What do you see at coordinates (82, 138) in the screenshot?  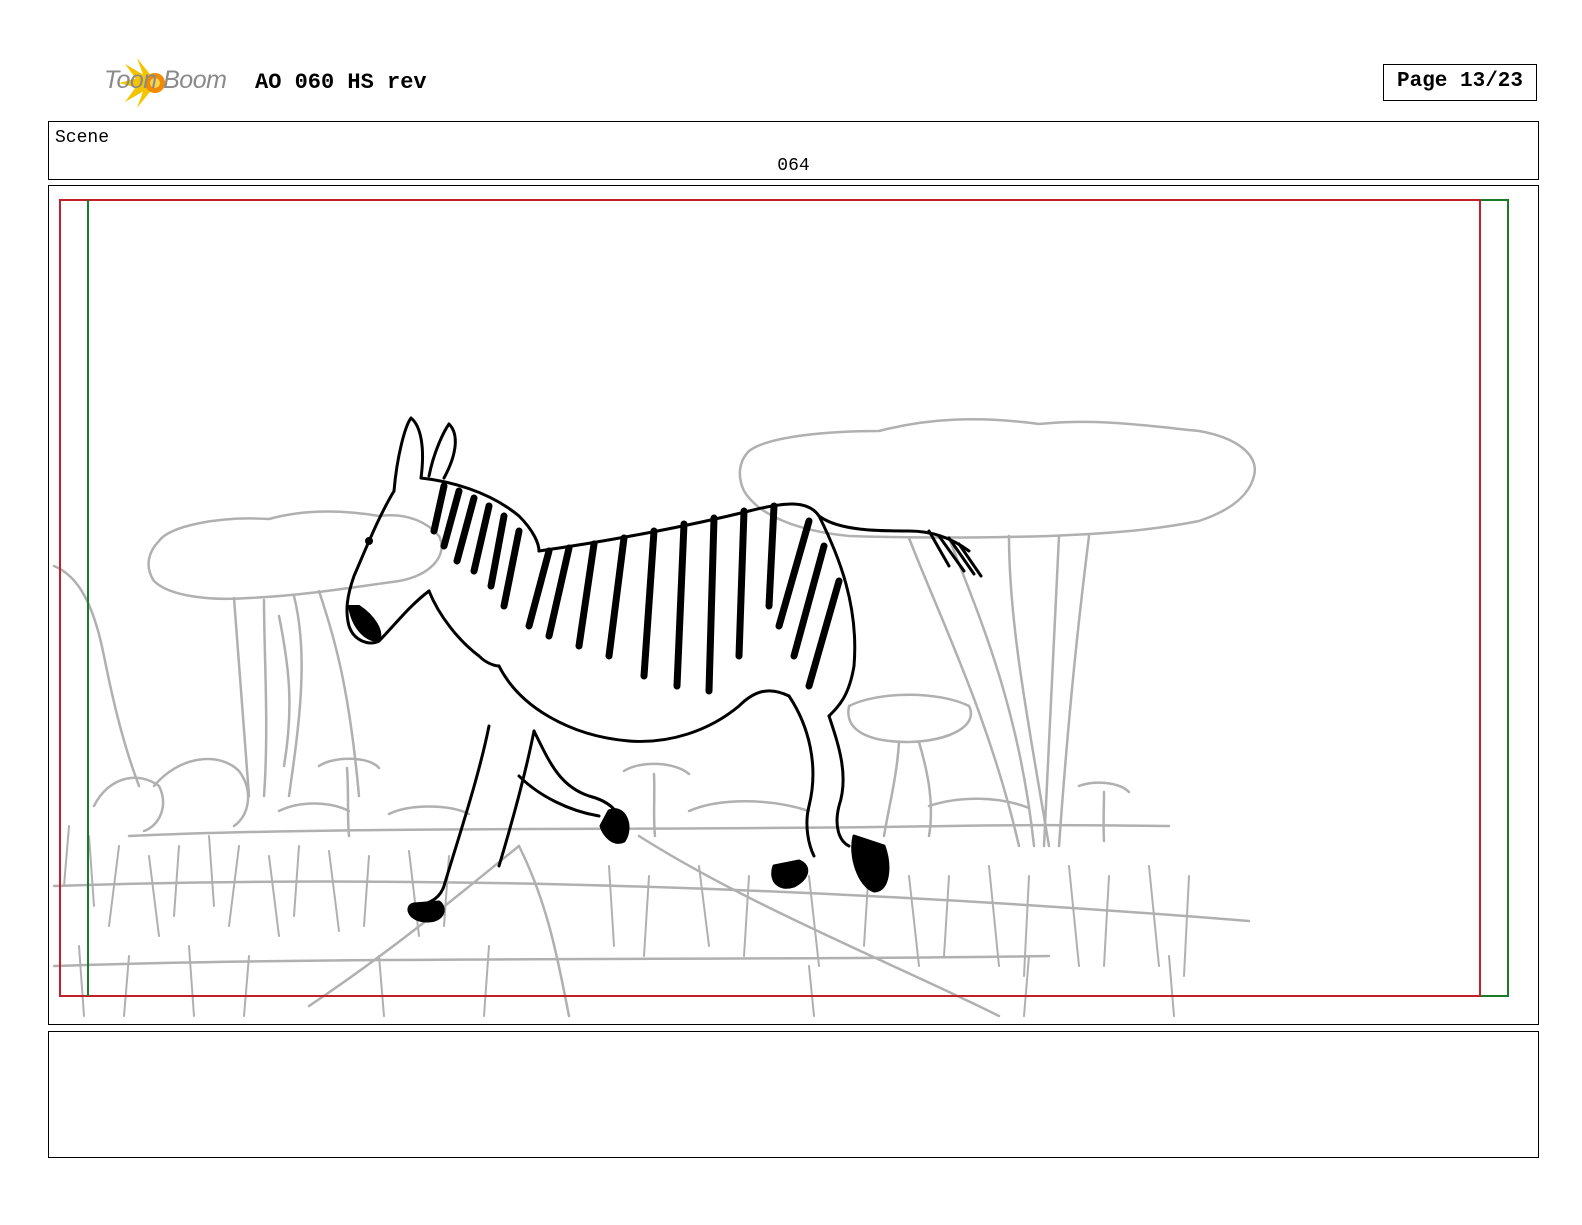 I see `scene-label: Scene` at bounding box center [82, 138].